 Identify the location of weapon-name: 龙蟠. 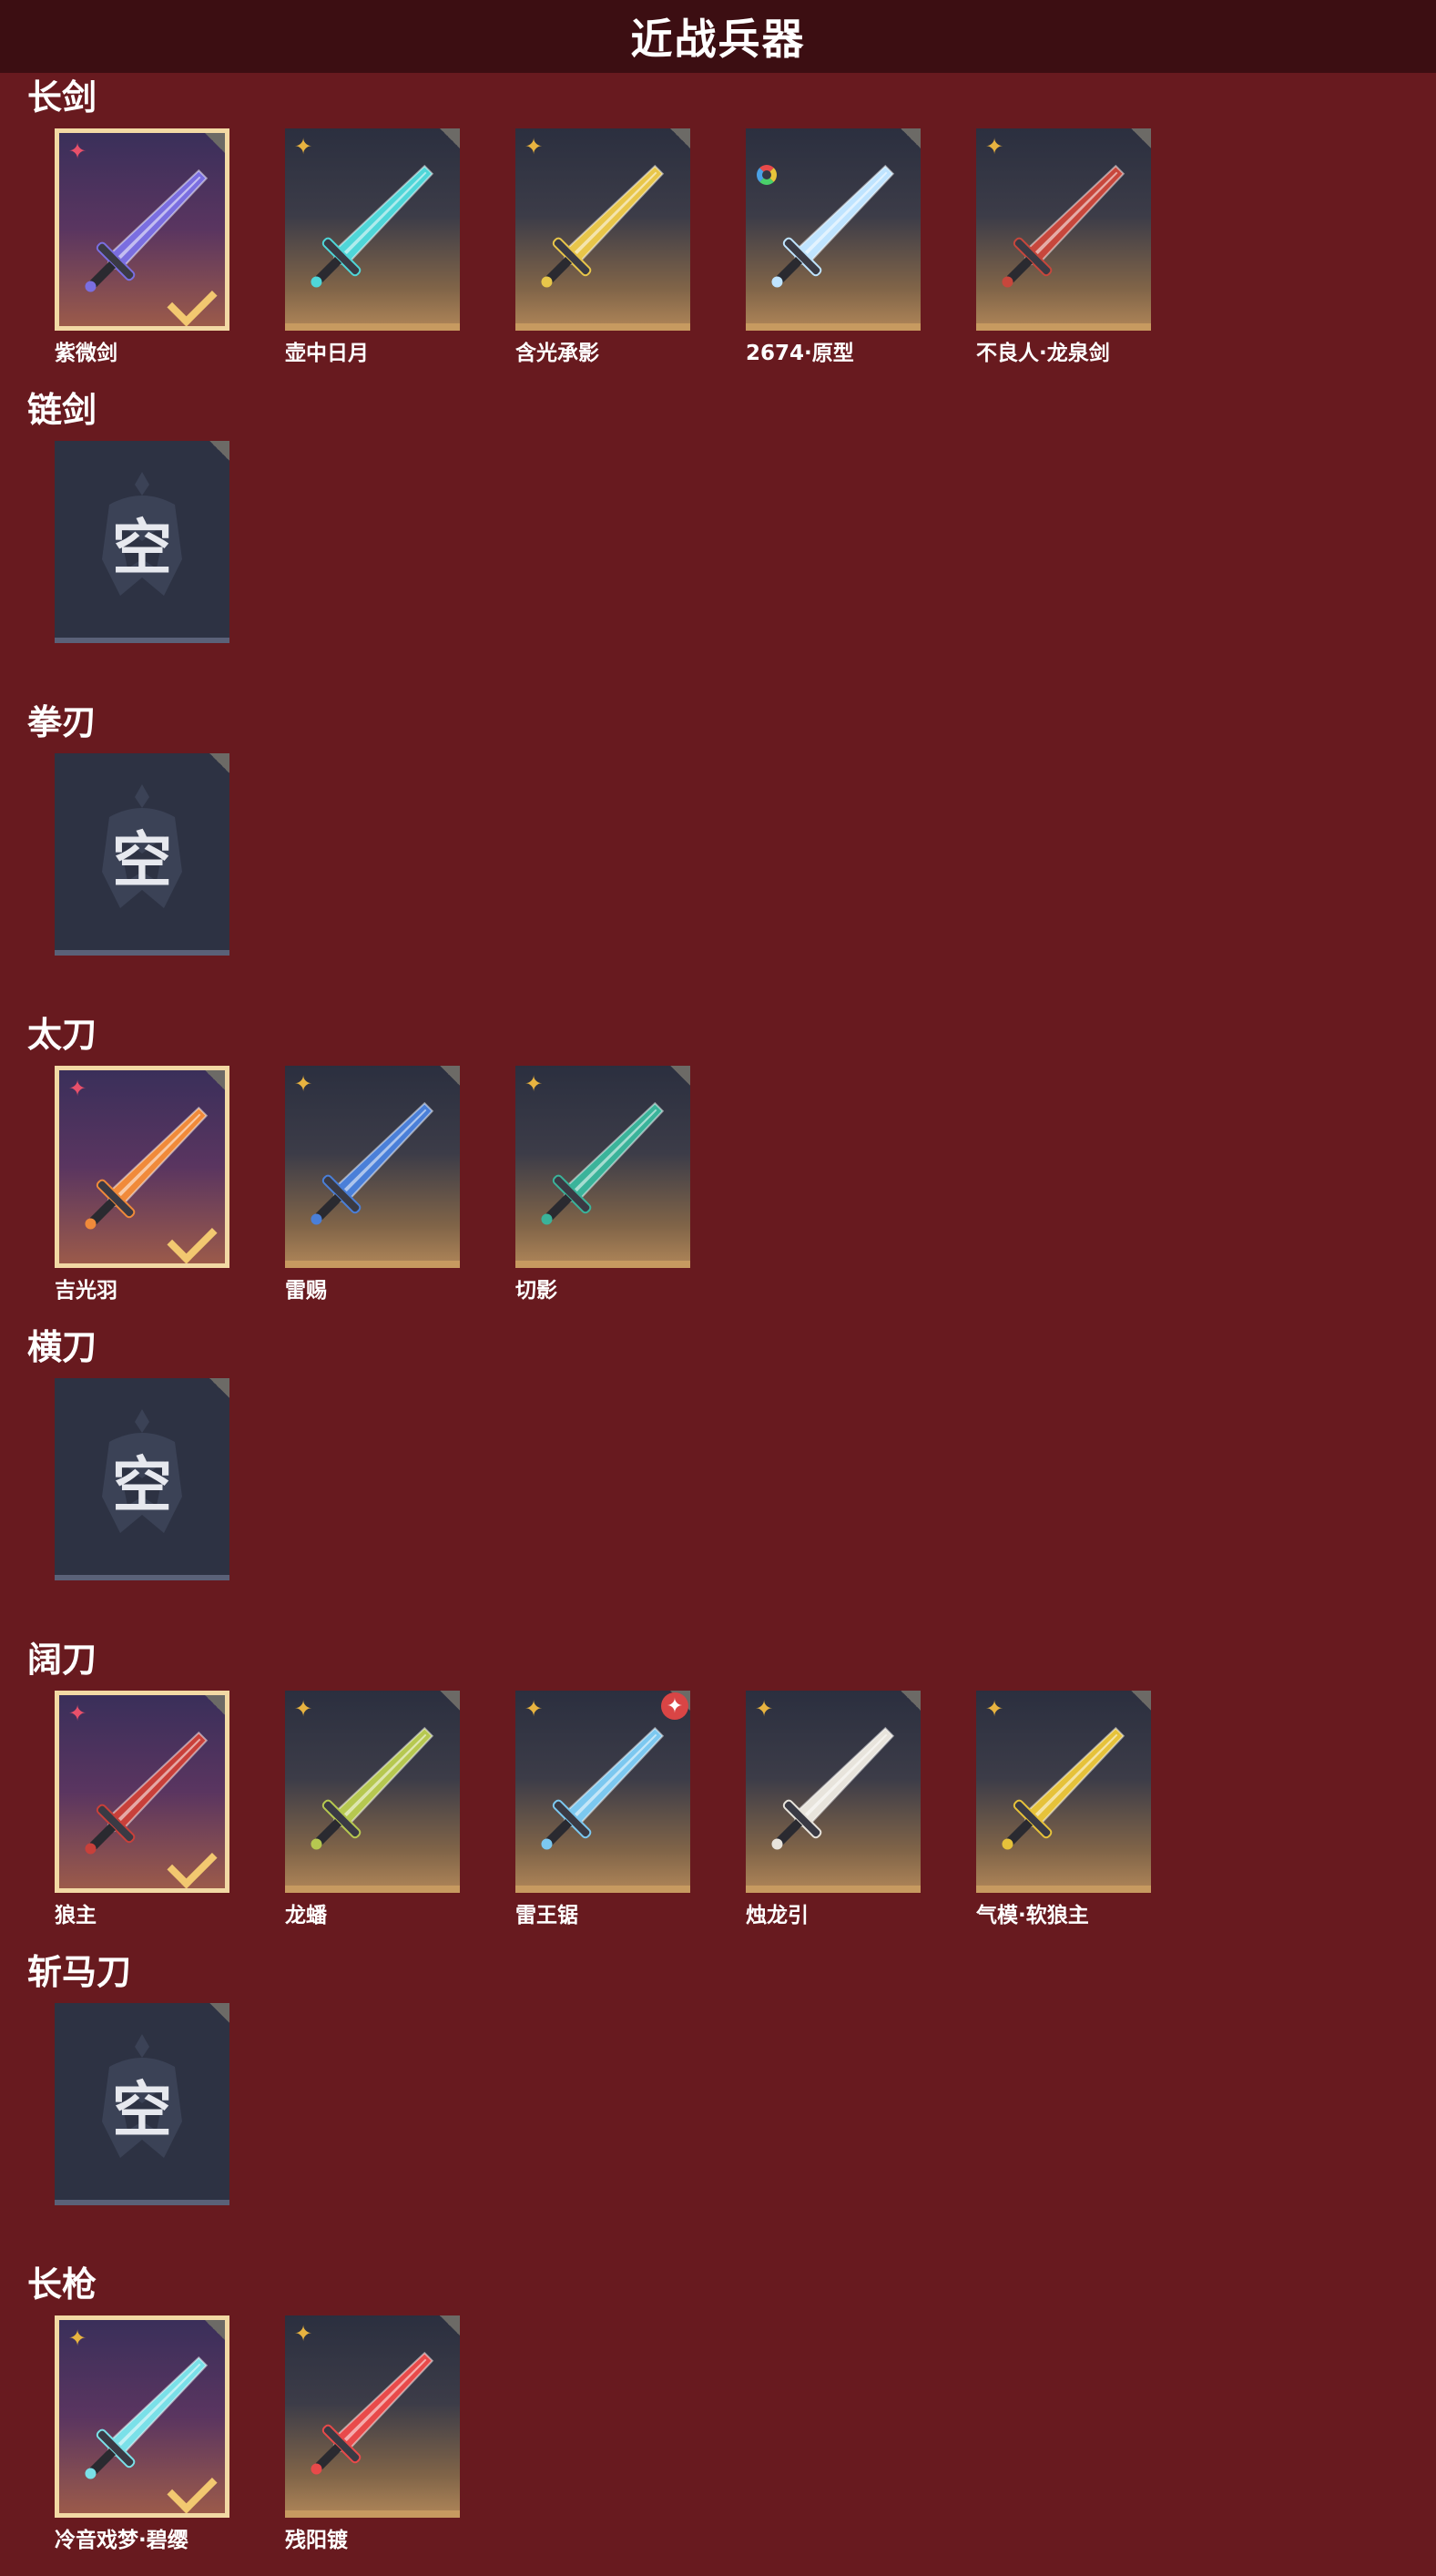
(306, 1916).